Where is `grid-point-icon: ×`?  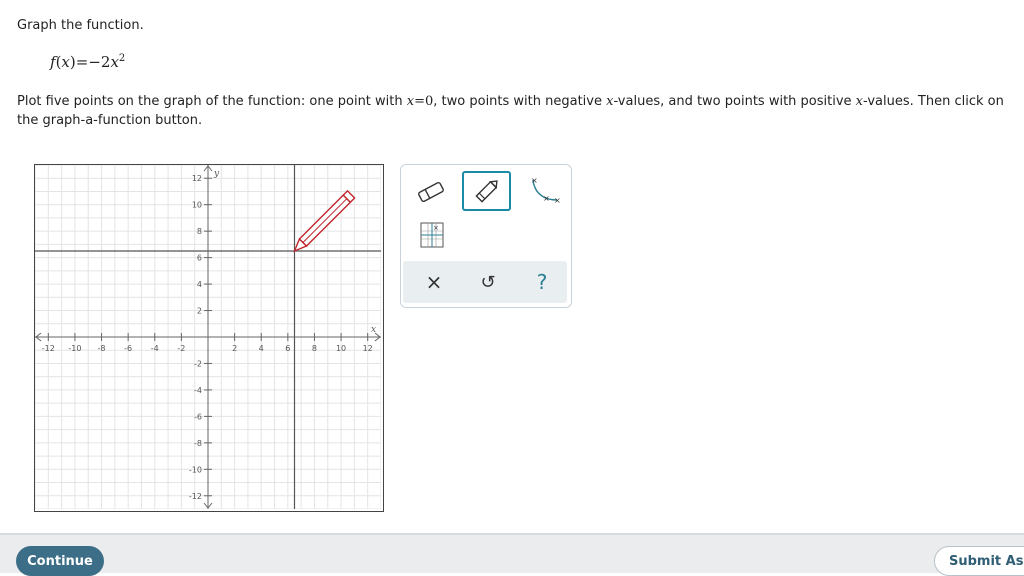 grid-point-icon: × is located at coordinates (432, 235).